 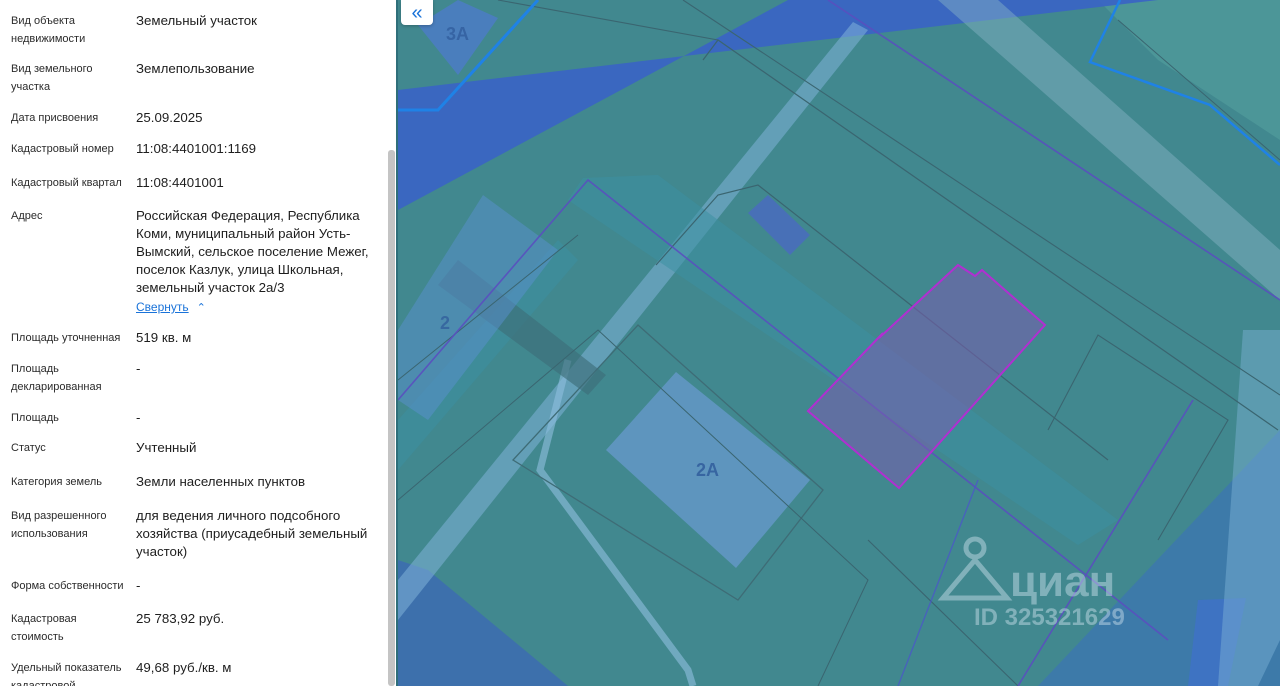 I want to click on field-value: Землепользование, so click(x=195, y=68).